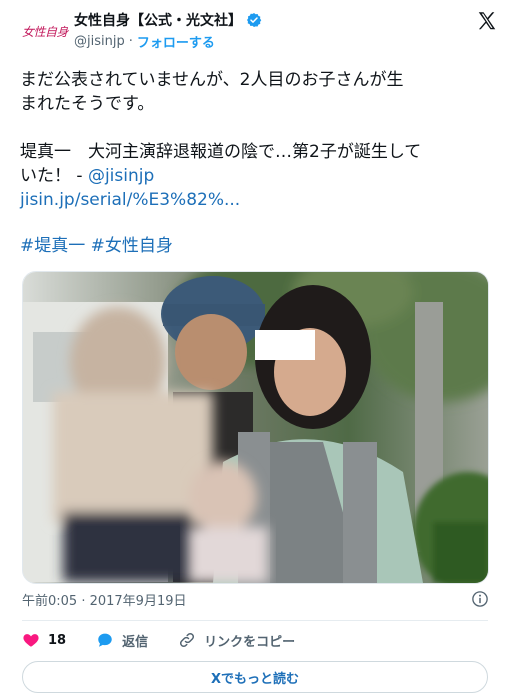 This screenshot has width=519, height=699. I want to click on display-name: 女性自身【公式・光文社】, so click(158, 20).